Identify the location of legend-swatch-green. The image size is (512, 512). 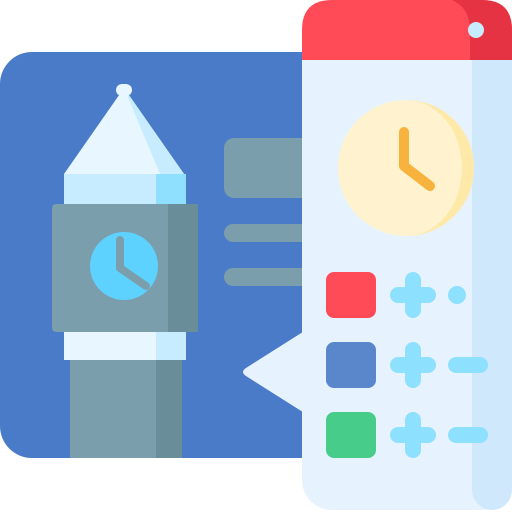
(351, 435).